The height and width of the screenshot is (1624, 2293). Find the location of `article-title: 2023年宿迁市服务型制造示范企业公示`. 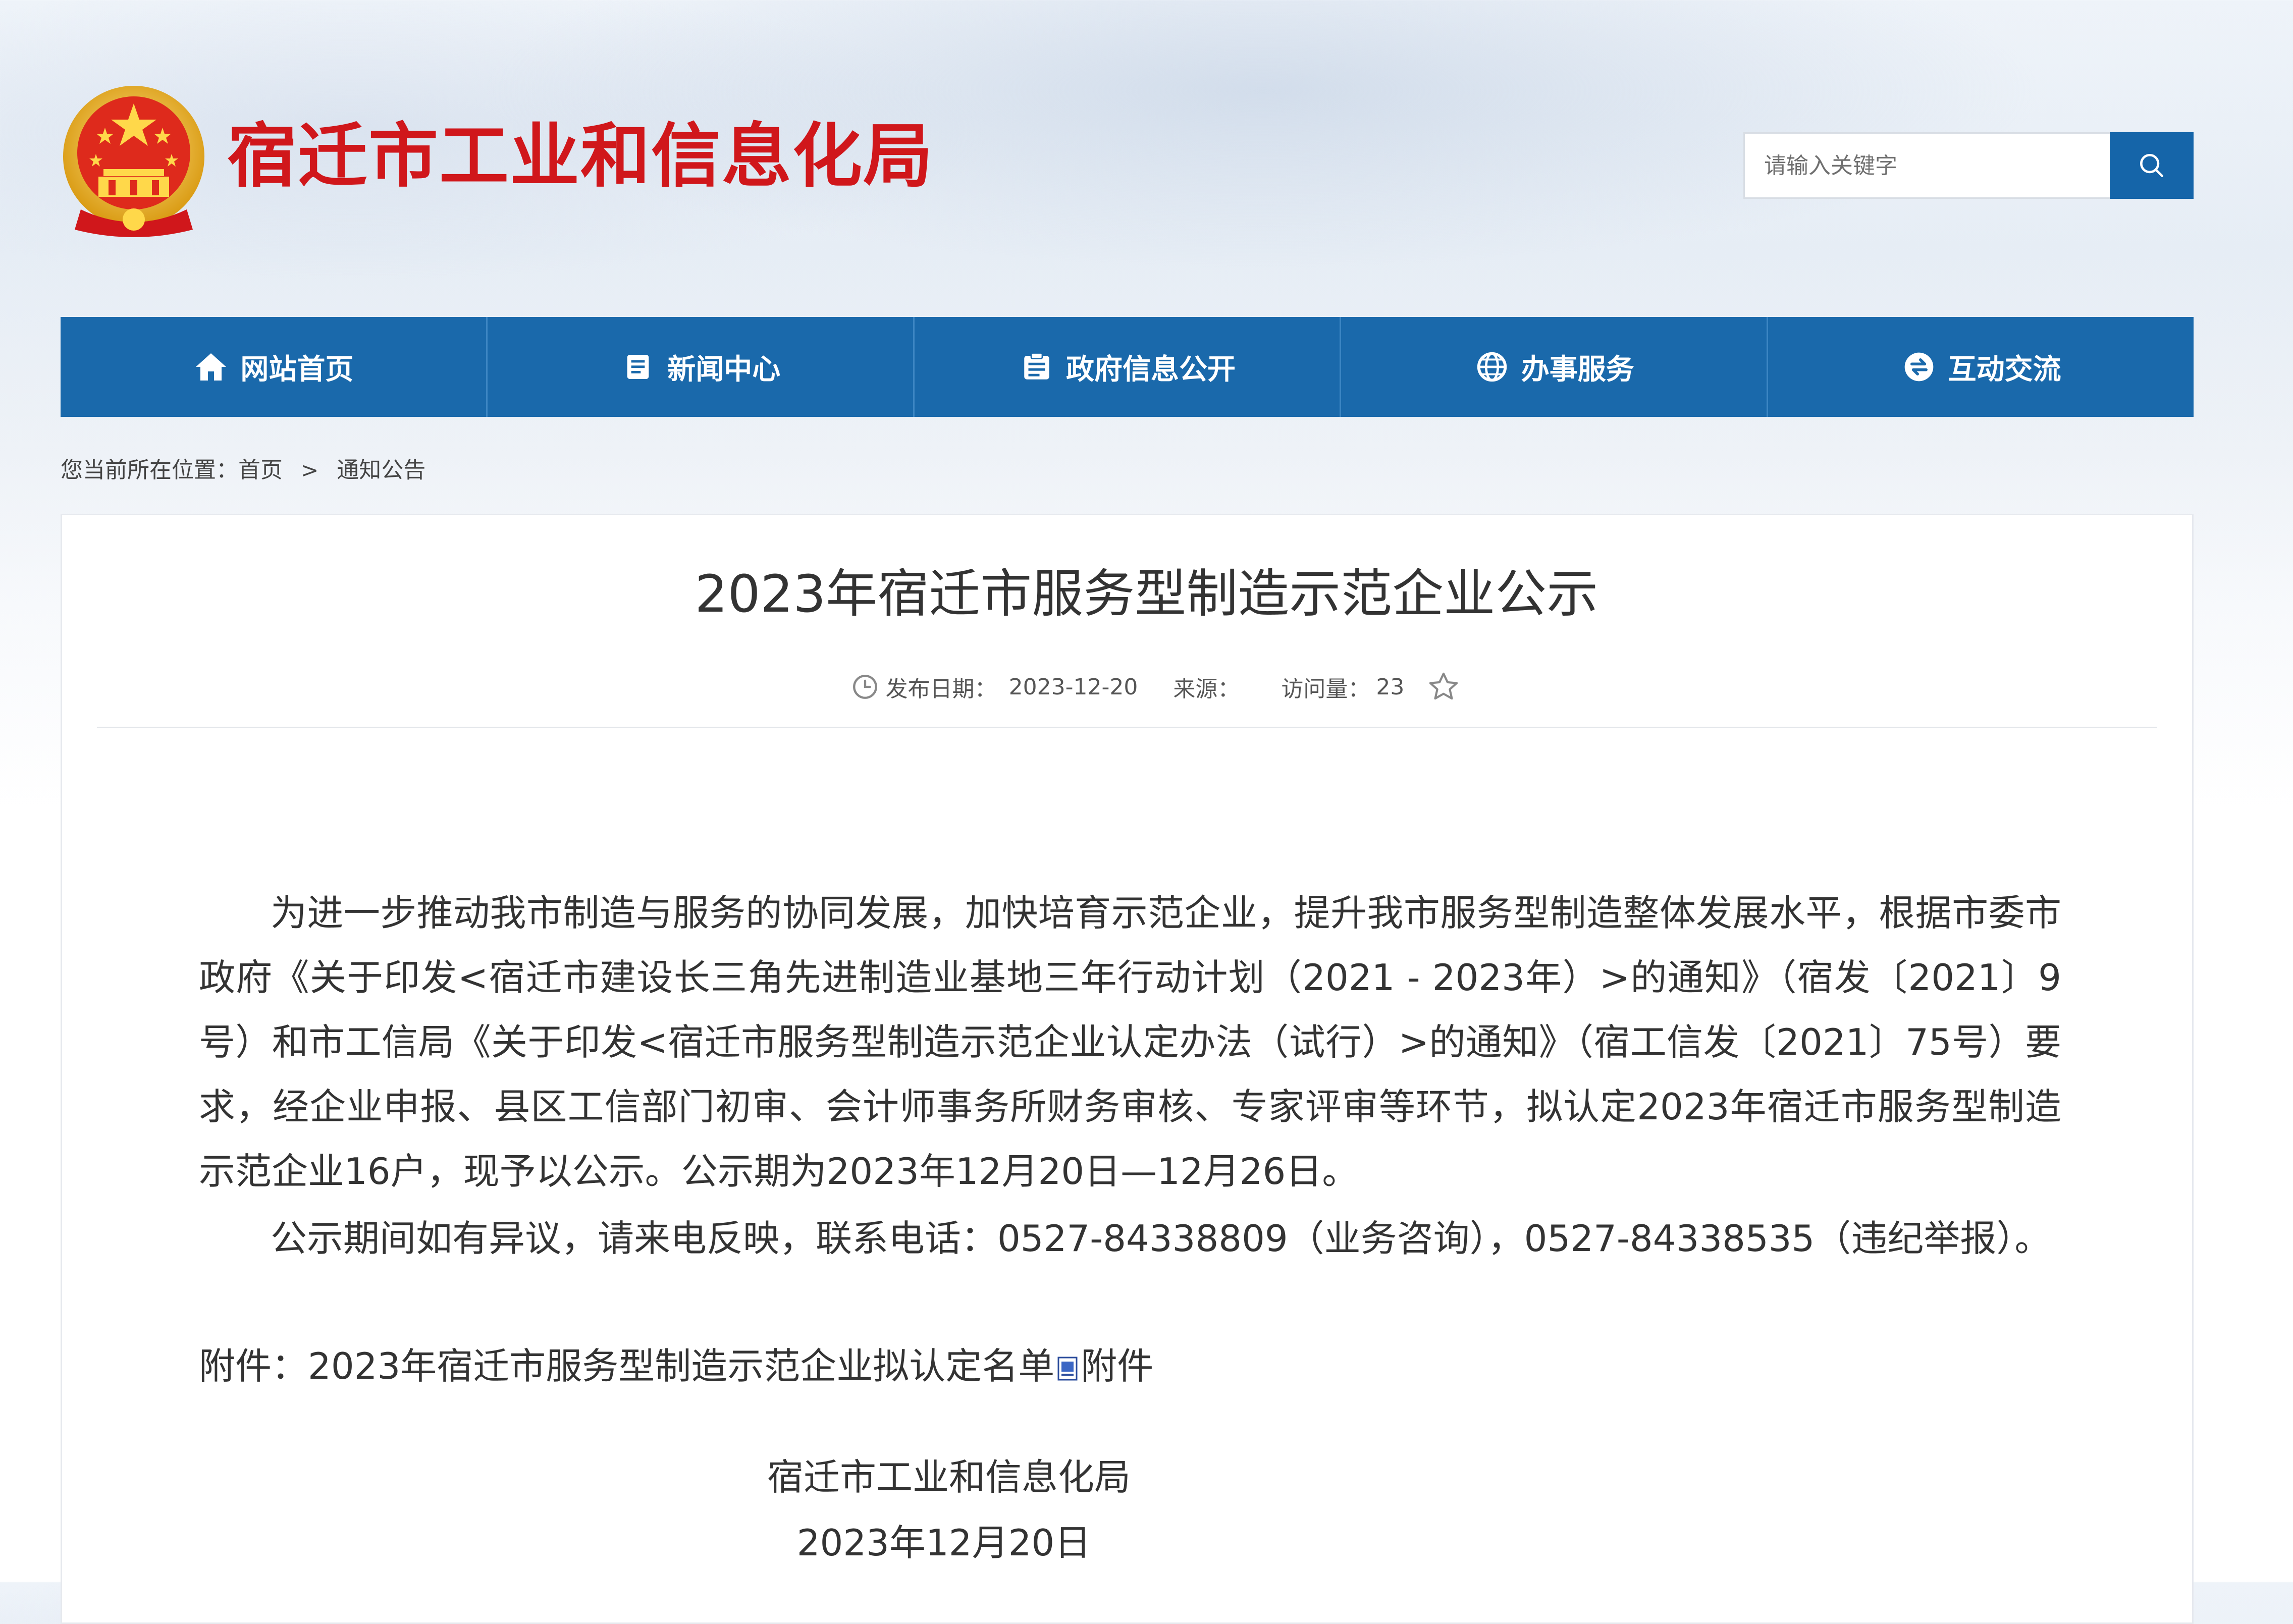

article-title: 2023年宿迁市服务型制造示范企业公示 is located at coordinates (1146, 594).